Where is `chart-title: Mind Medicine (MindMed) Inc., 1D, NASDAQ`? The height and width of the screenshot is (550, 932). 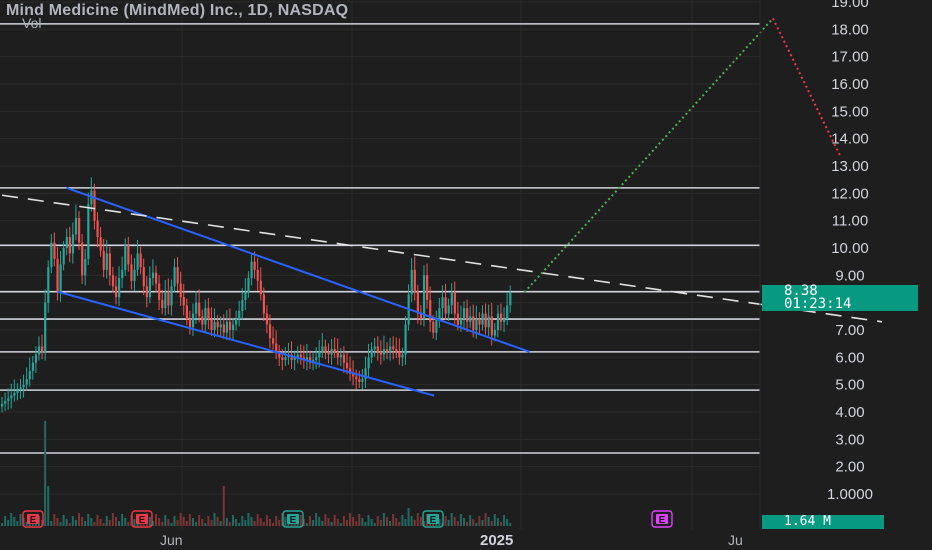
chart-title: Mind Medicine (MindMed) Inc., 1D, NASDAQ is located at coordinates (177, 10).